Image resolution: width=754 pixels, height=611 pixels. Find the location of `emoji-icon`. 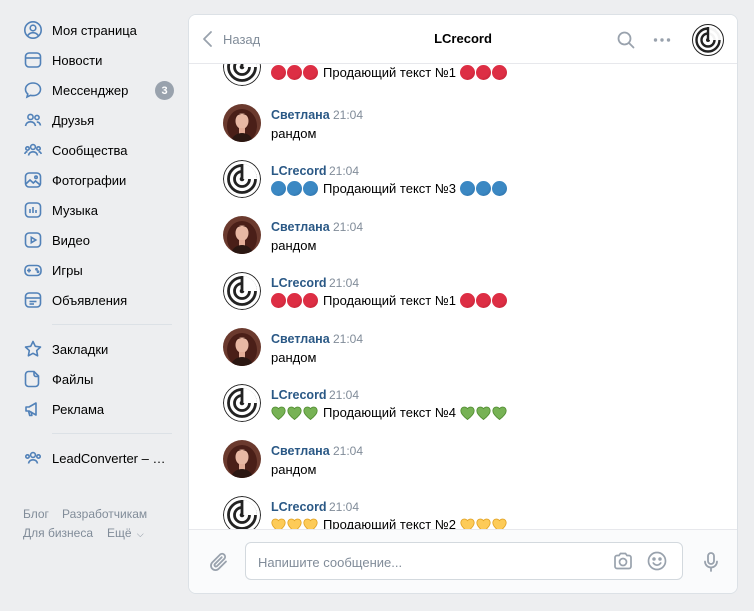

emoji-icon is located at coordinates (657, 561).